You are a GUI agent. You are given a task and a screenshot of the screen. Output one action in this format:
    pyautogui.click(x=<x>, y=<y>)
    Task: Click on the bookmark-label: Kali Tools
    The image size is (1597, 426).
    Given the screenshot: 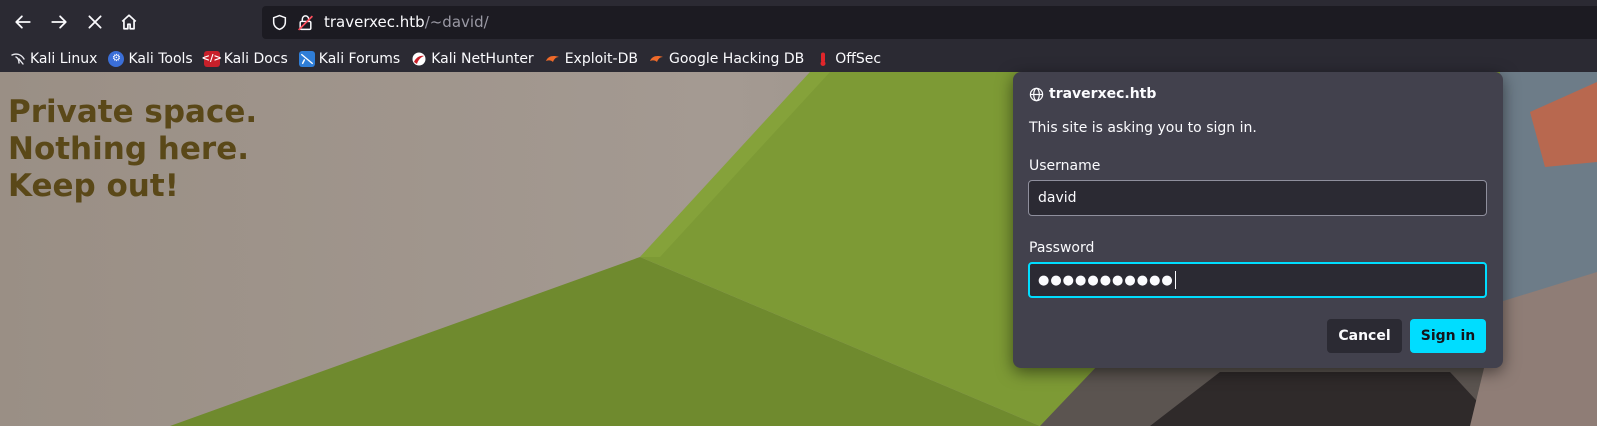 What is the action you would take?
    pyautogui.click(x=160, y=58)
    